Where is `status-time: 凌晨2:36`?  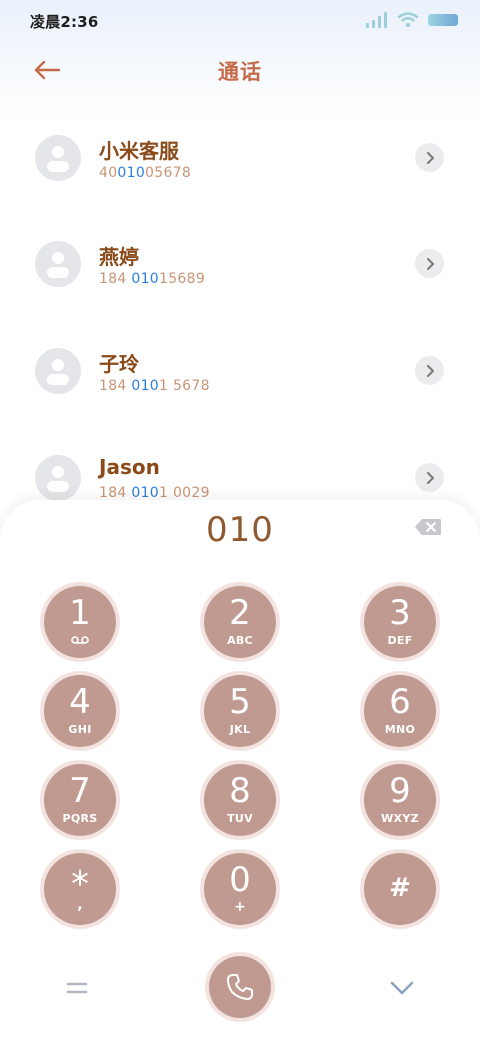
status-time: 凌晨2:36 is located at coordinates (64, 22).